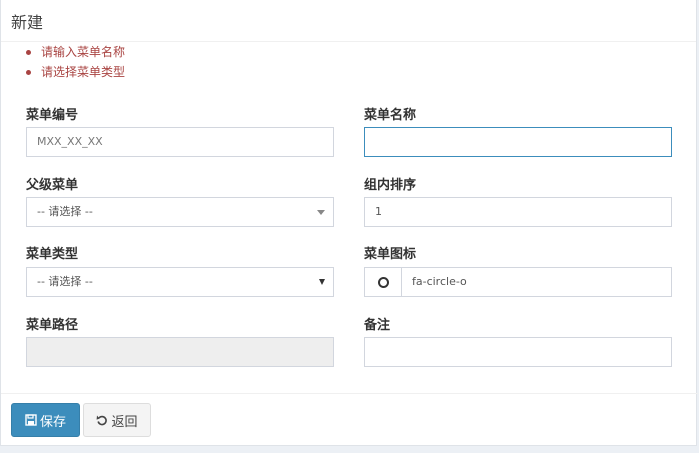 This screenshot has width=699, height=453. Describe the element at coordinates (70, 141) in the screenshot. I see `menu-code-placeholder: MXX_XX_XX` at that location.